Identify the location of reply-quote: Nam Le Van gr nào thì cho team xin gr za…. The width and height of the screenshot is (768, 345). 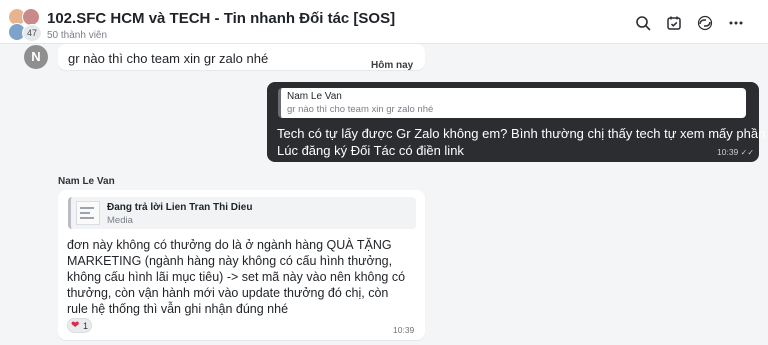
(512, 103).